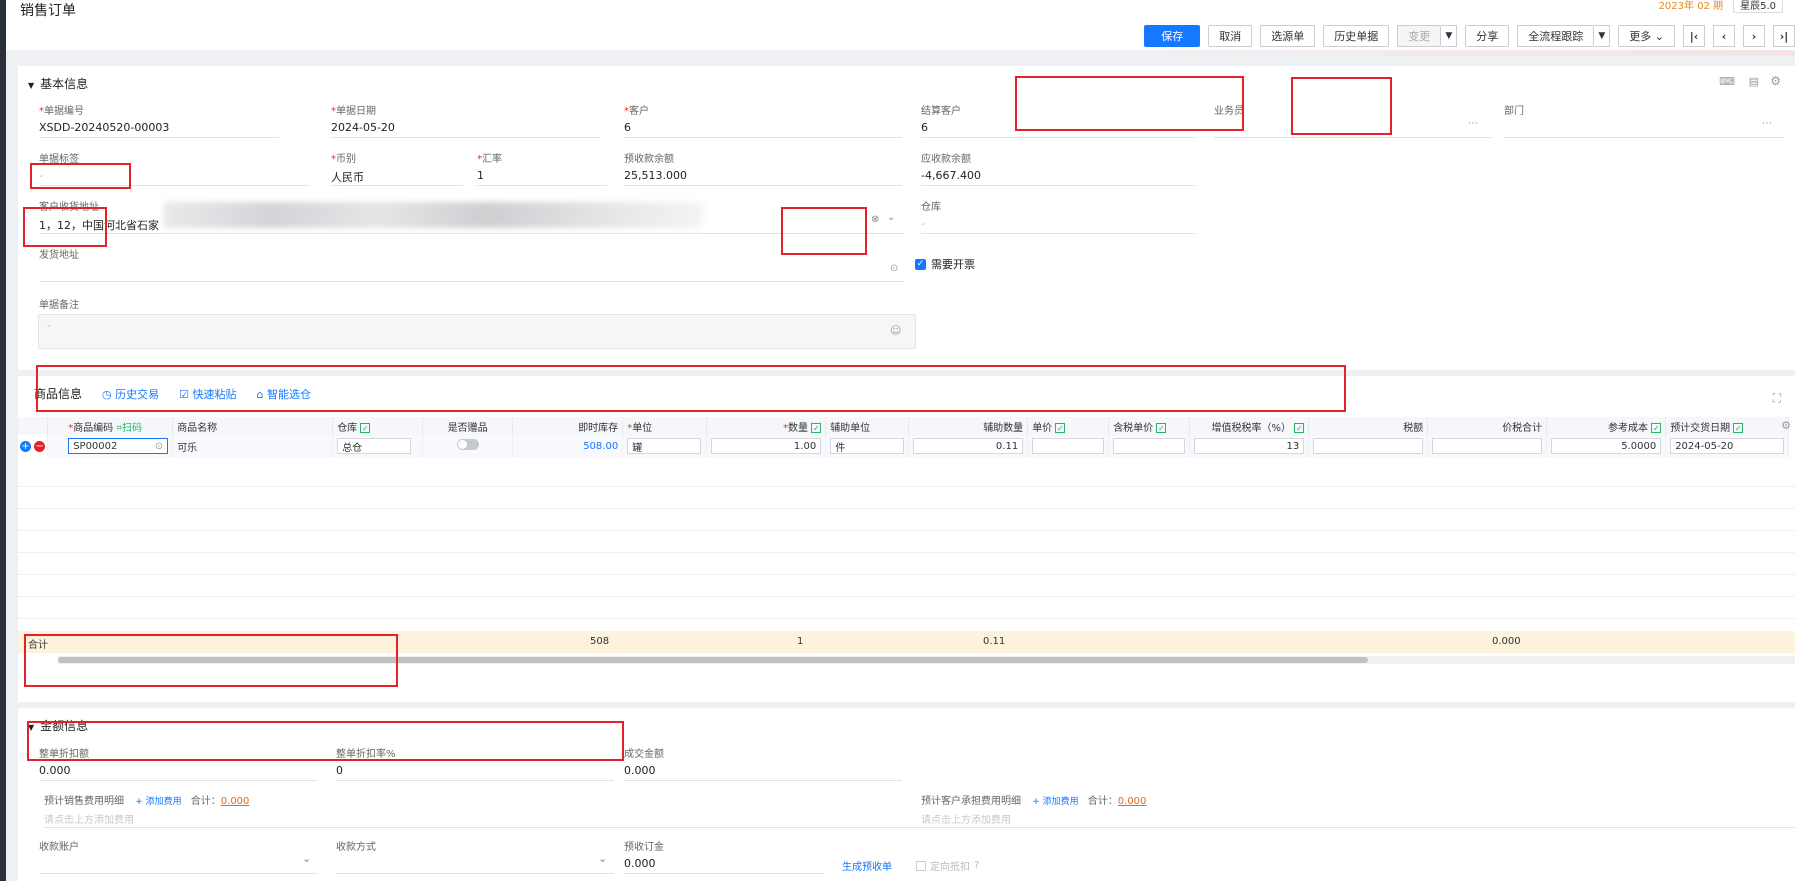  What do you see at coordinates (475, 763) in the screenshot?
I see `discount-rate-field: 整单折扣率% 0` at bounding box center [475, 763].